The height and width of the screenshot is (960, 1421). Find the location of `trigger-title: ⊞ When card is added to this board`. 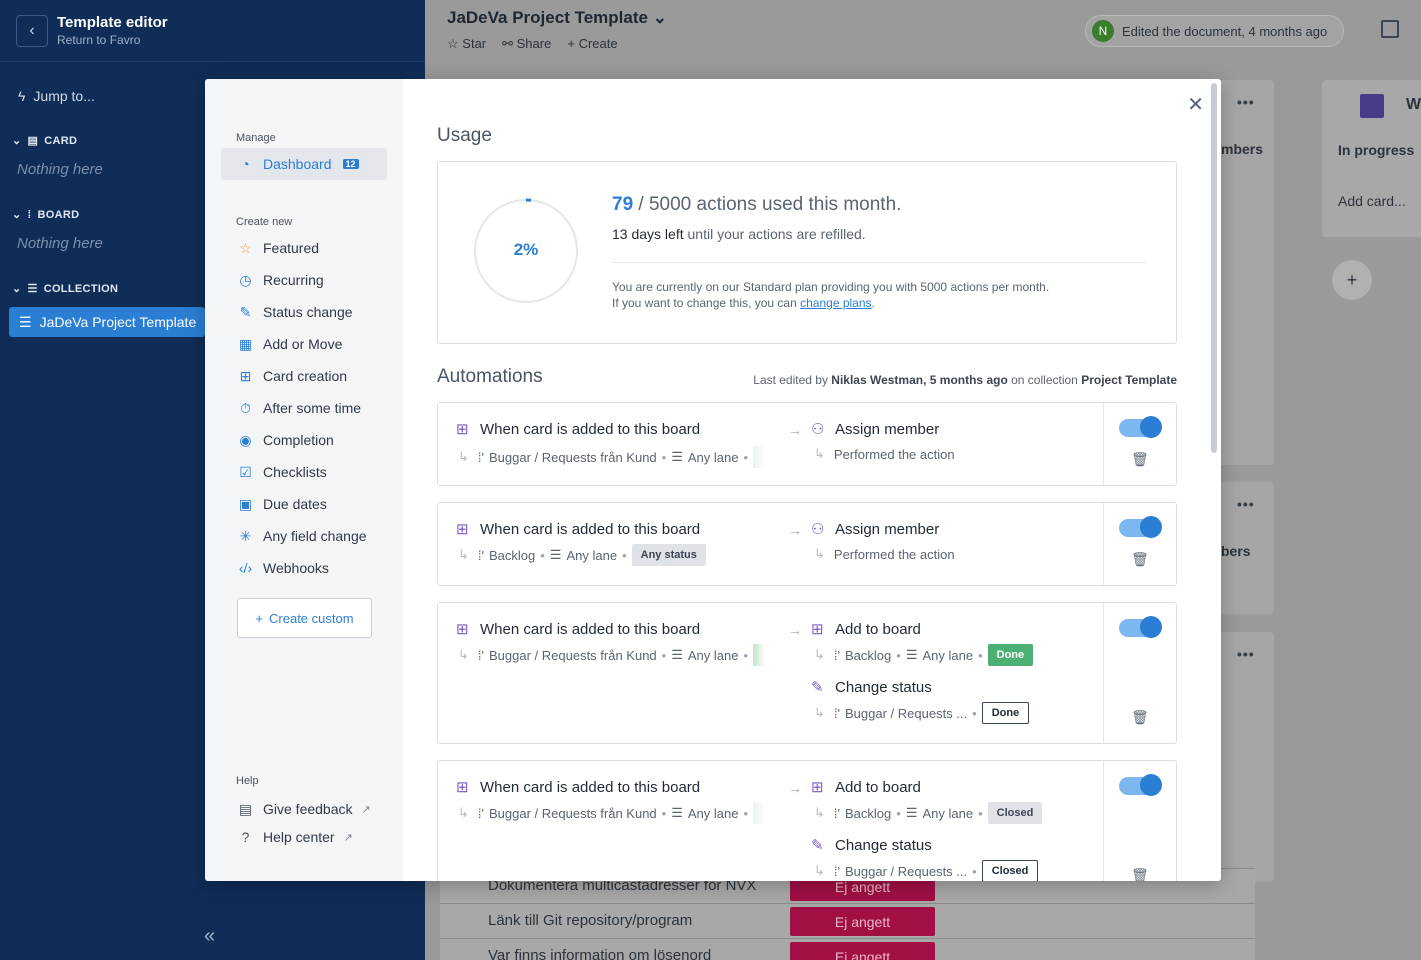

trigger-title: ⊞ When card is added to this board is located at coordinates (578, 629).